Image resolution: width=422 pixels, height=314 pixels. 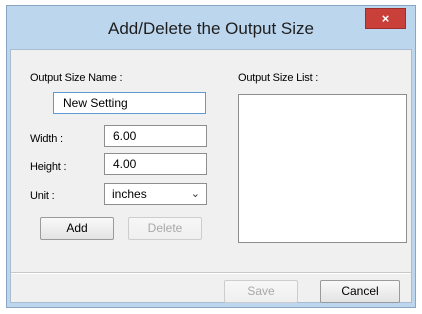 I want to click on output-size-name-input: New Setting, so click(x=129, y=103).